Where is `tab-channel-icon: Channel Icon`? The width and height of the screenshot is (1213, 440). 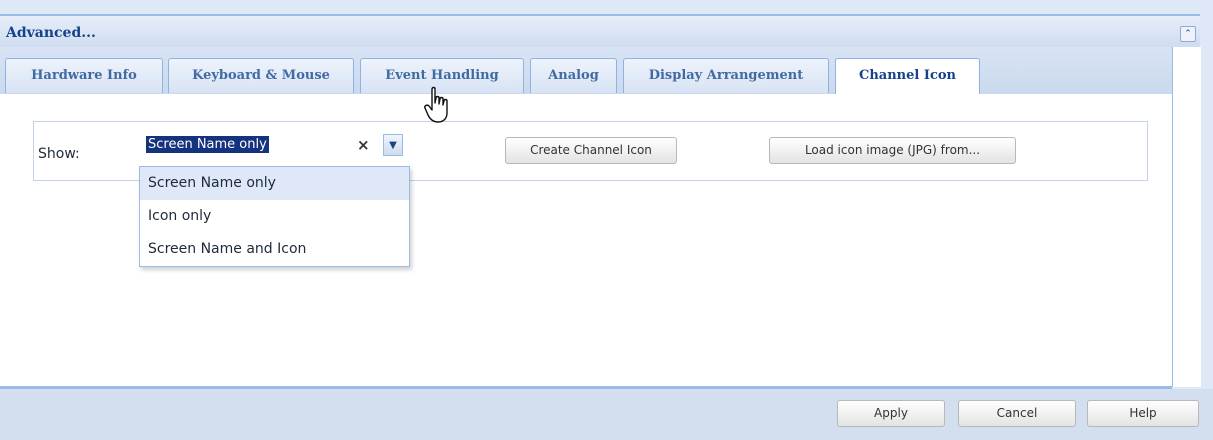 tab-channel-icon: Channel Icon is located at coordinates (907, 76).